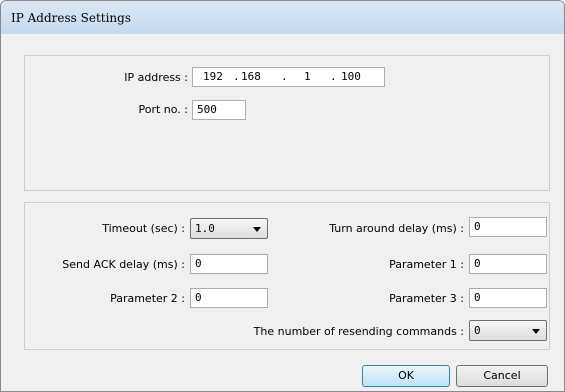 The width and height of the screenshot is (565, 392). I want to click on port-label: Port no. :, so click(163, 109).